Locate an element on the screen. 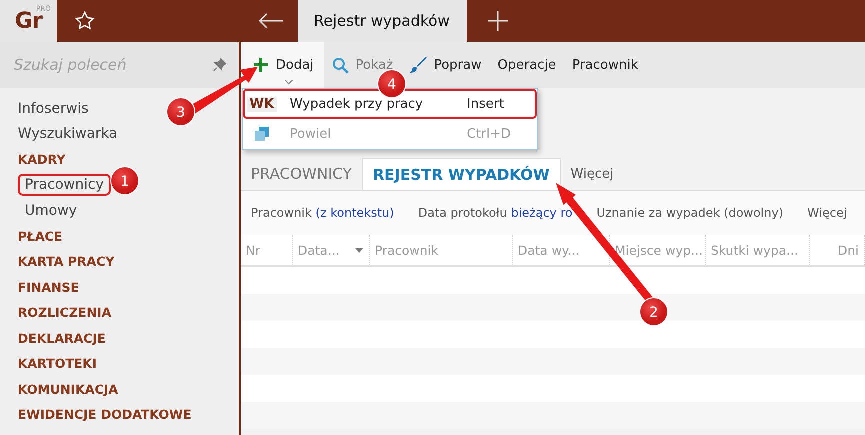  sidebar-item: PŁACE is located at coordinates (40, 236).